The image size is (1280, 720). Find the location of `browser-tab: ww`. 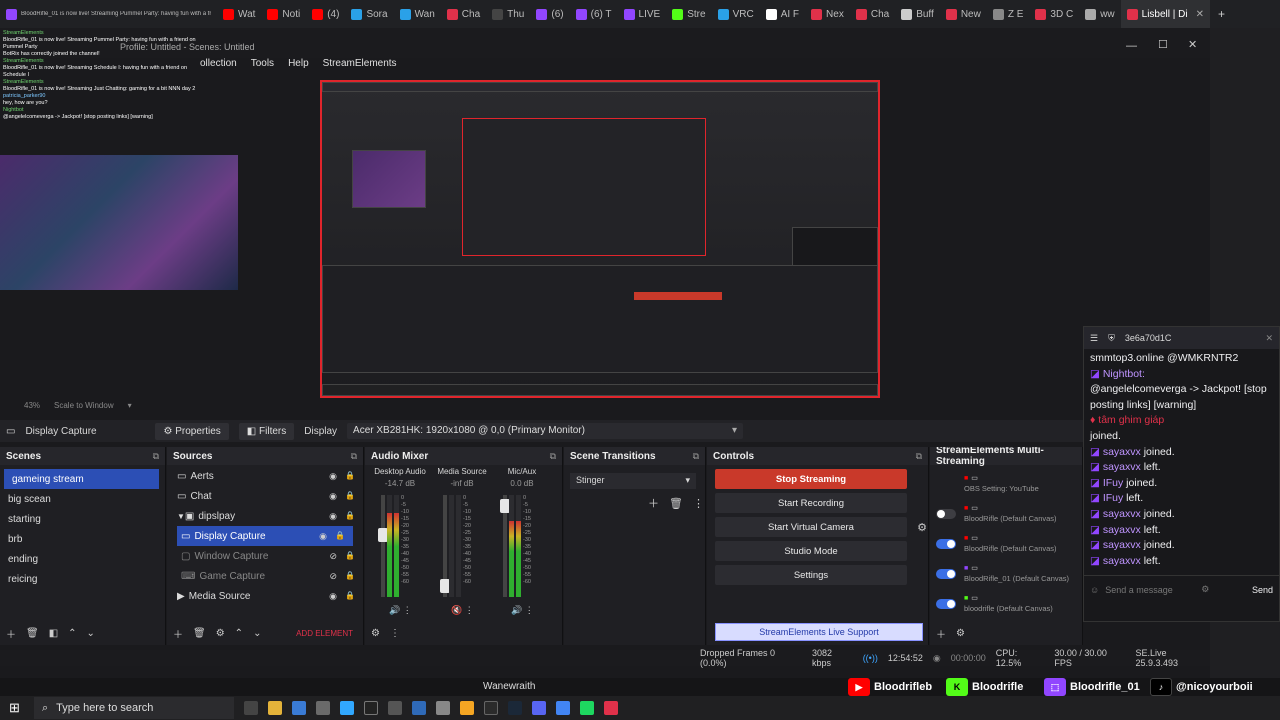

browser-tab: ww is located at coordinates (1099, 14).